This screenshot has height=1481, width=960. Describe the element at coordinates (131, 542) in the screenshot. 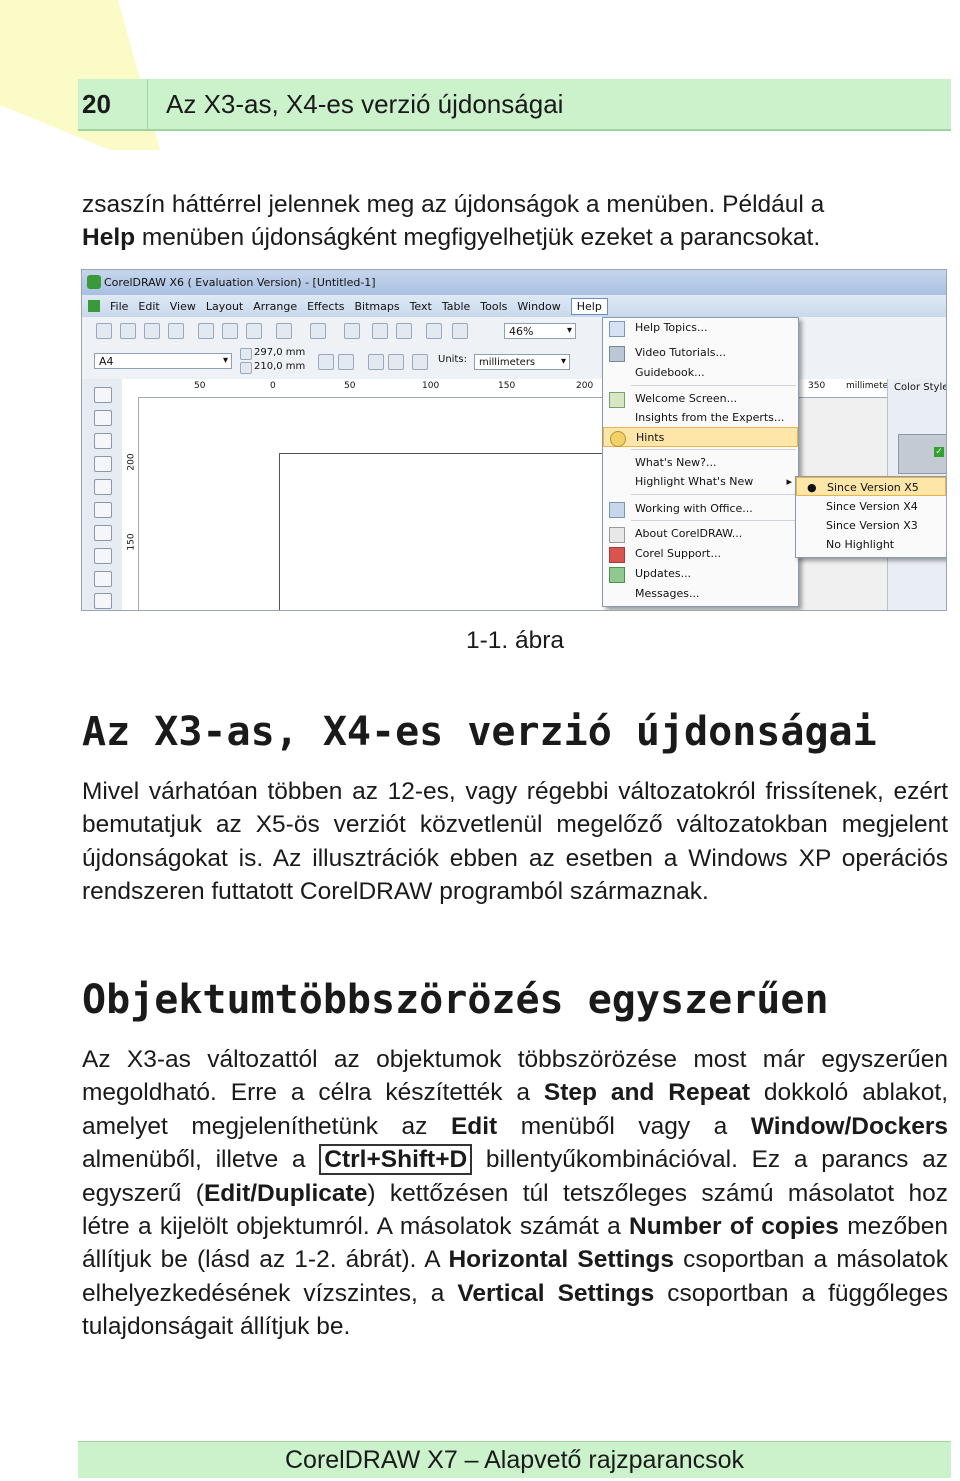

I see `ruler-v-label: 150` at that location.